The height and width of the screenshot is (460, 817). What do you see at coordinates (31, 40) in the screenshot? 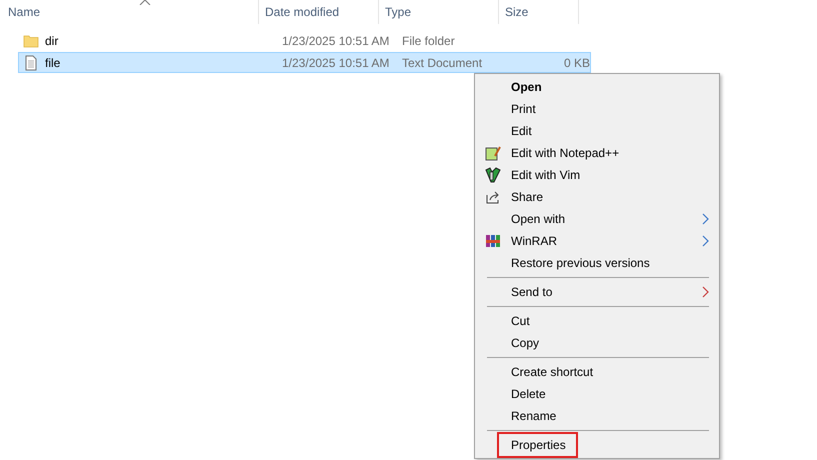
I see `folder-icon` at bounding box center [31, 40].